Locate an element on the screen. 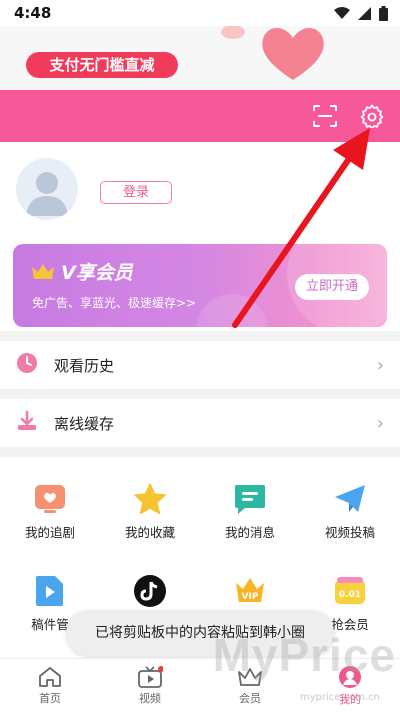 This screenshot has width=400, height=712. grid-item-label: 我的收藏 is located at coordinates (149, 532).